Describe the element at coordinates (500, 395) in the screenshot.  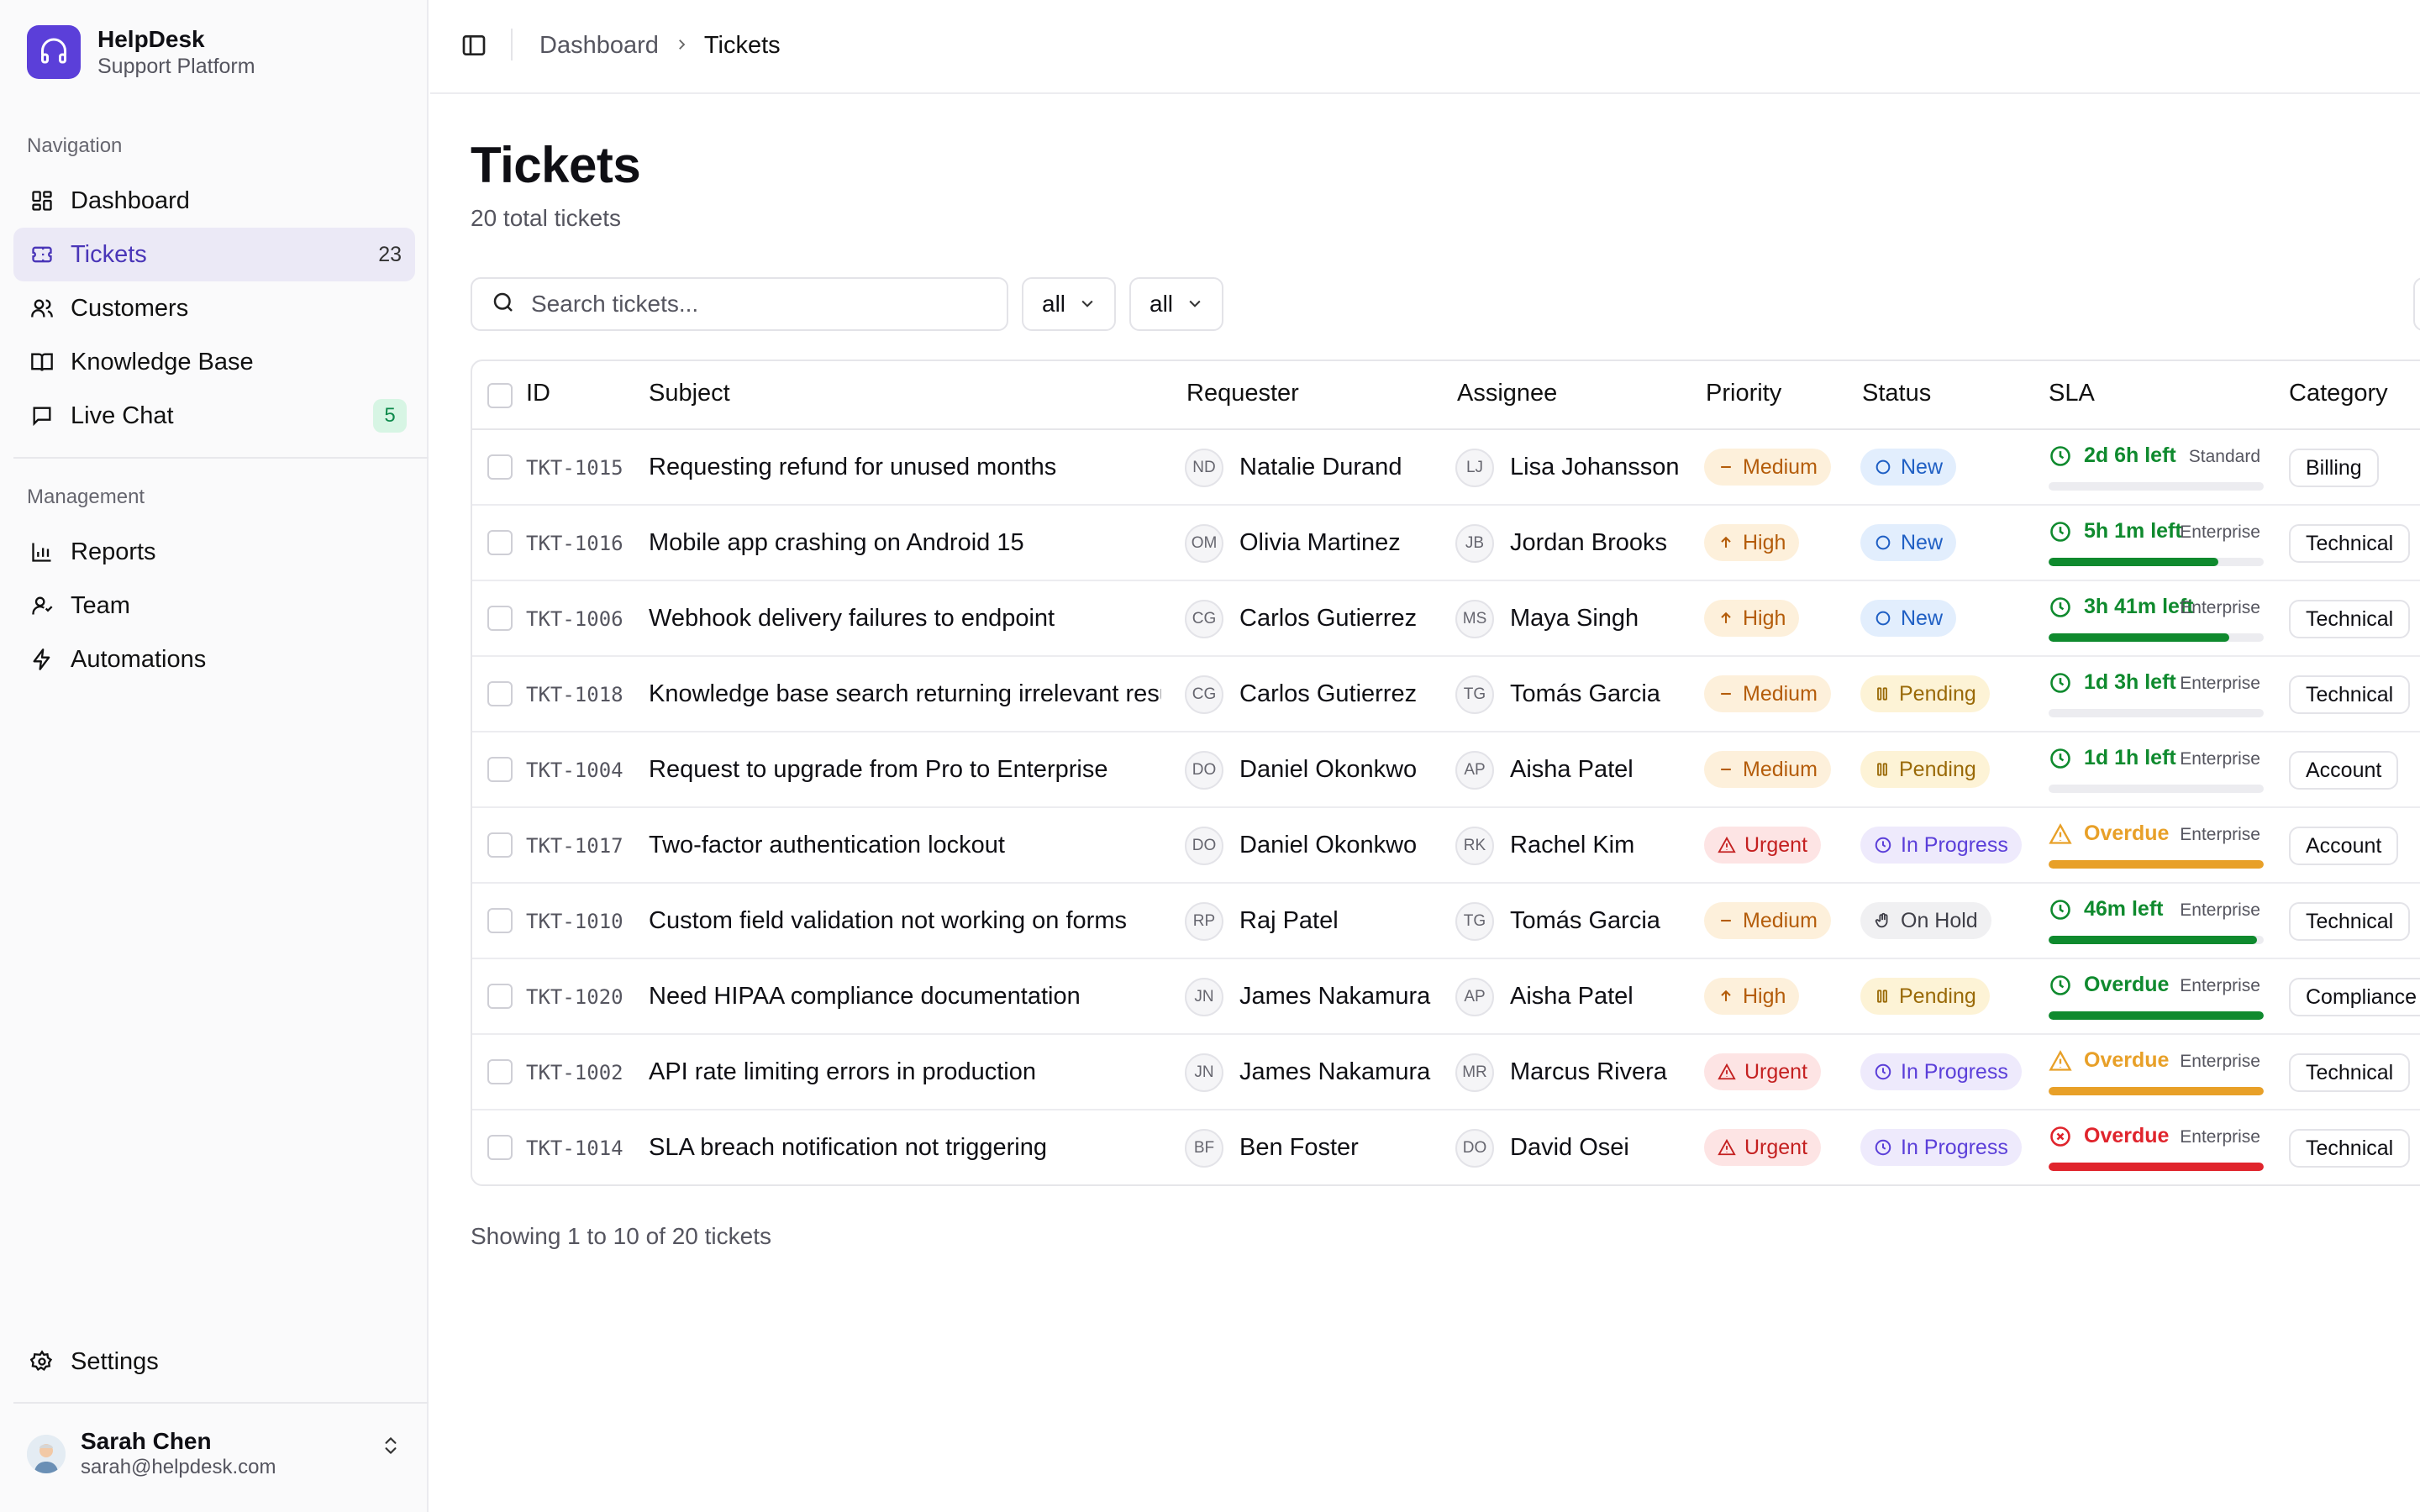
I see `select-all-checkbox` at that location.